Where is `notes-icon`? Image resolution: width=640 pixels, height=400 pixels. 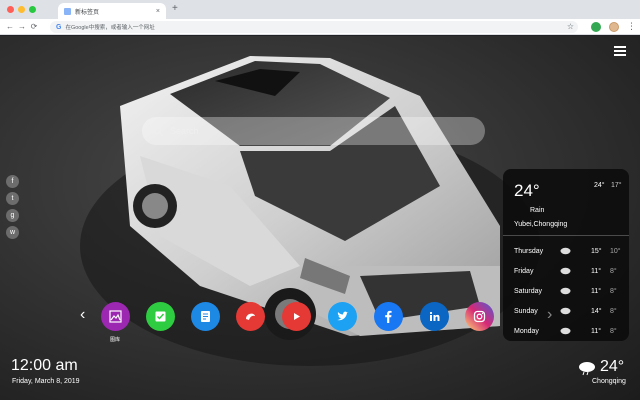 notes-icon is located at coordinates (205, 316).